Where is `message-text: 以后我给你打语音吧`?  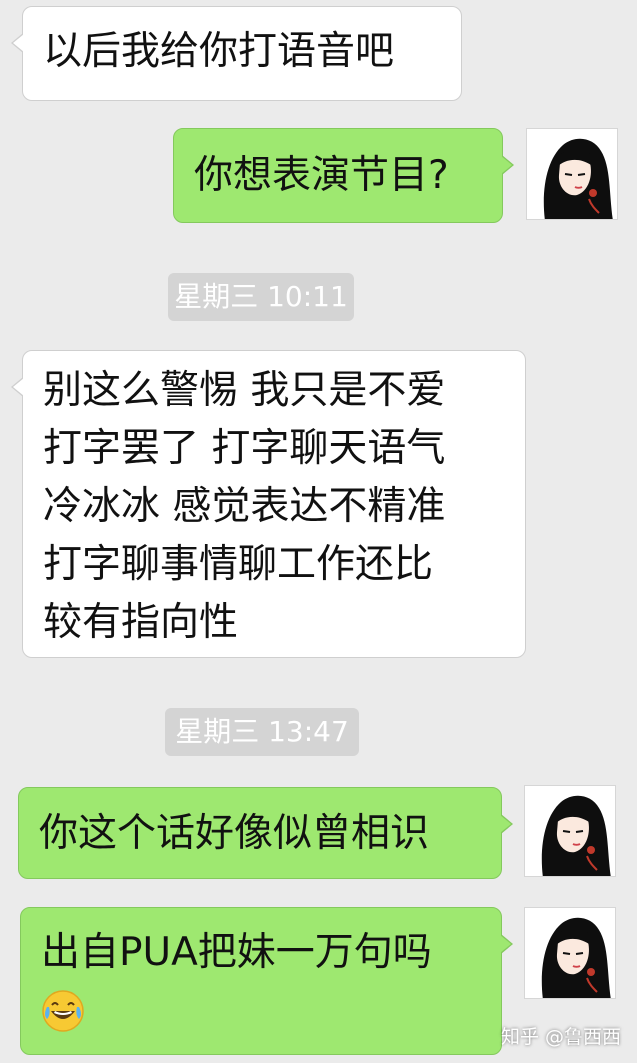
message-text: 以后我给你打语音吧 is located at coordinates (219, 51).